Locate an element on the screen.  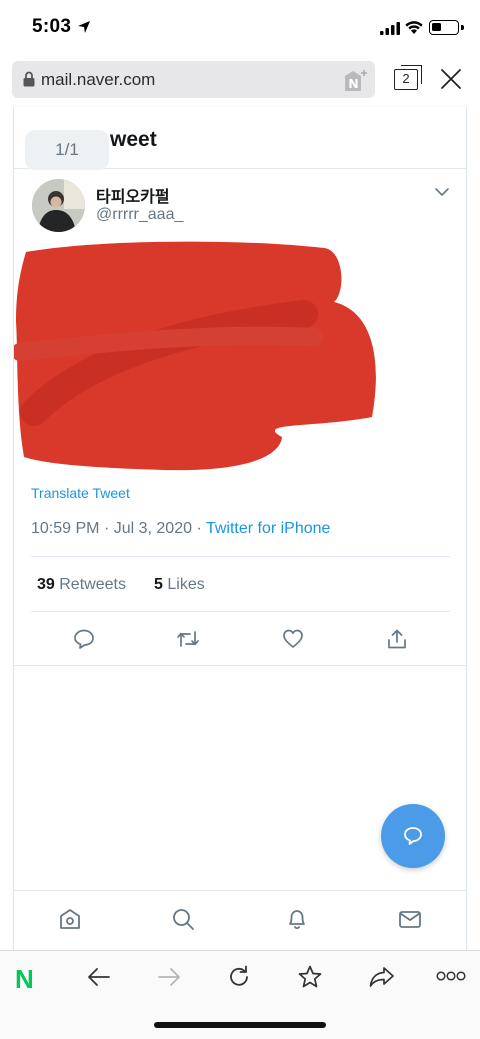
chevron-down-icon is located at coordinates (442, 192).